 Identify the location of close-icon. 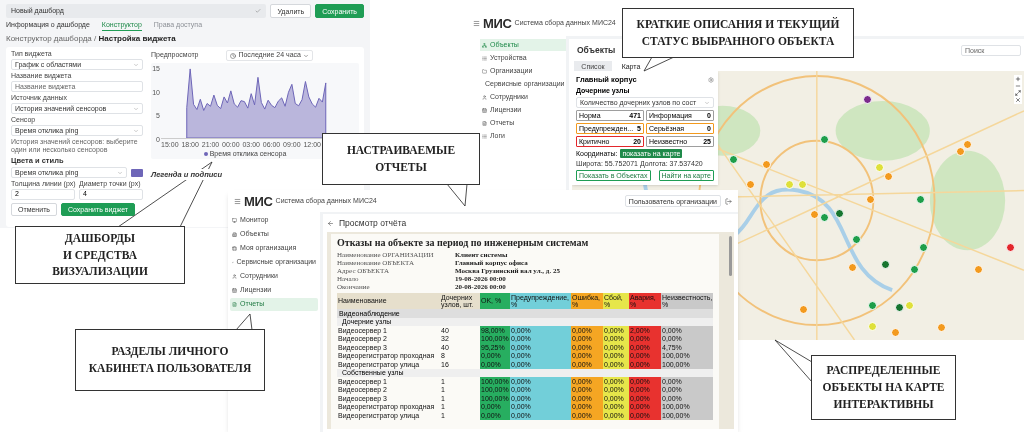
(1018, 100).